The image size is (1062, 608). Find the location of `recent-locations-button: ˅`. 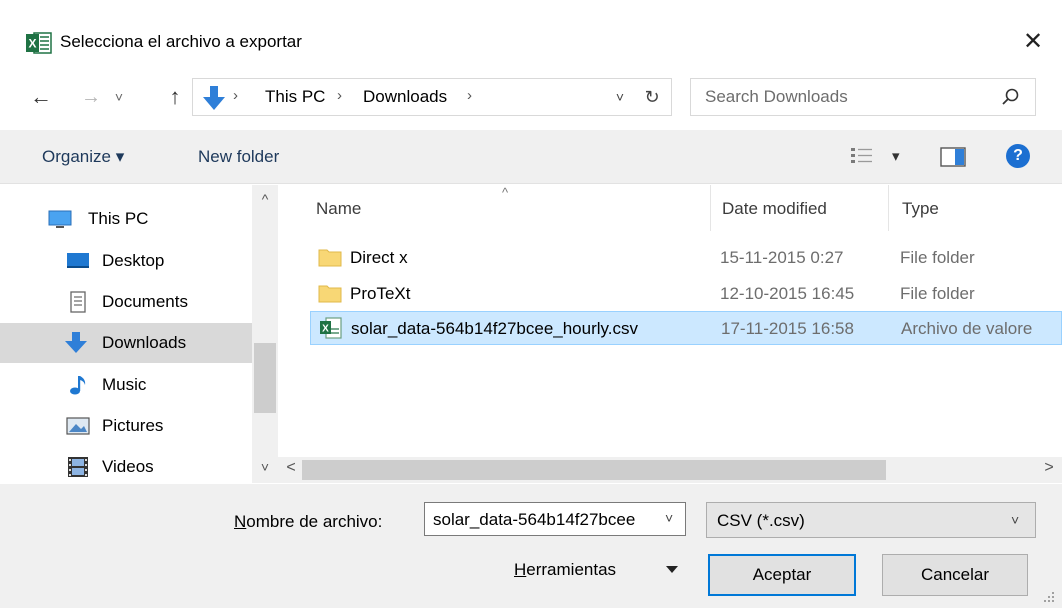

recent-locations-button: ˅ is located at coordinates (119, 97).